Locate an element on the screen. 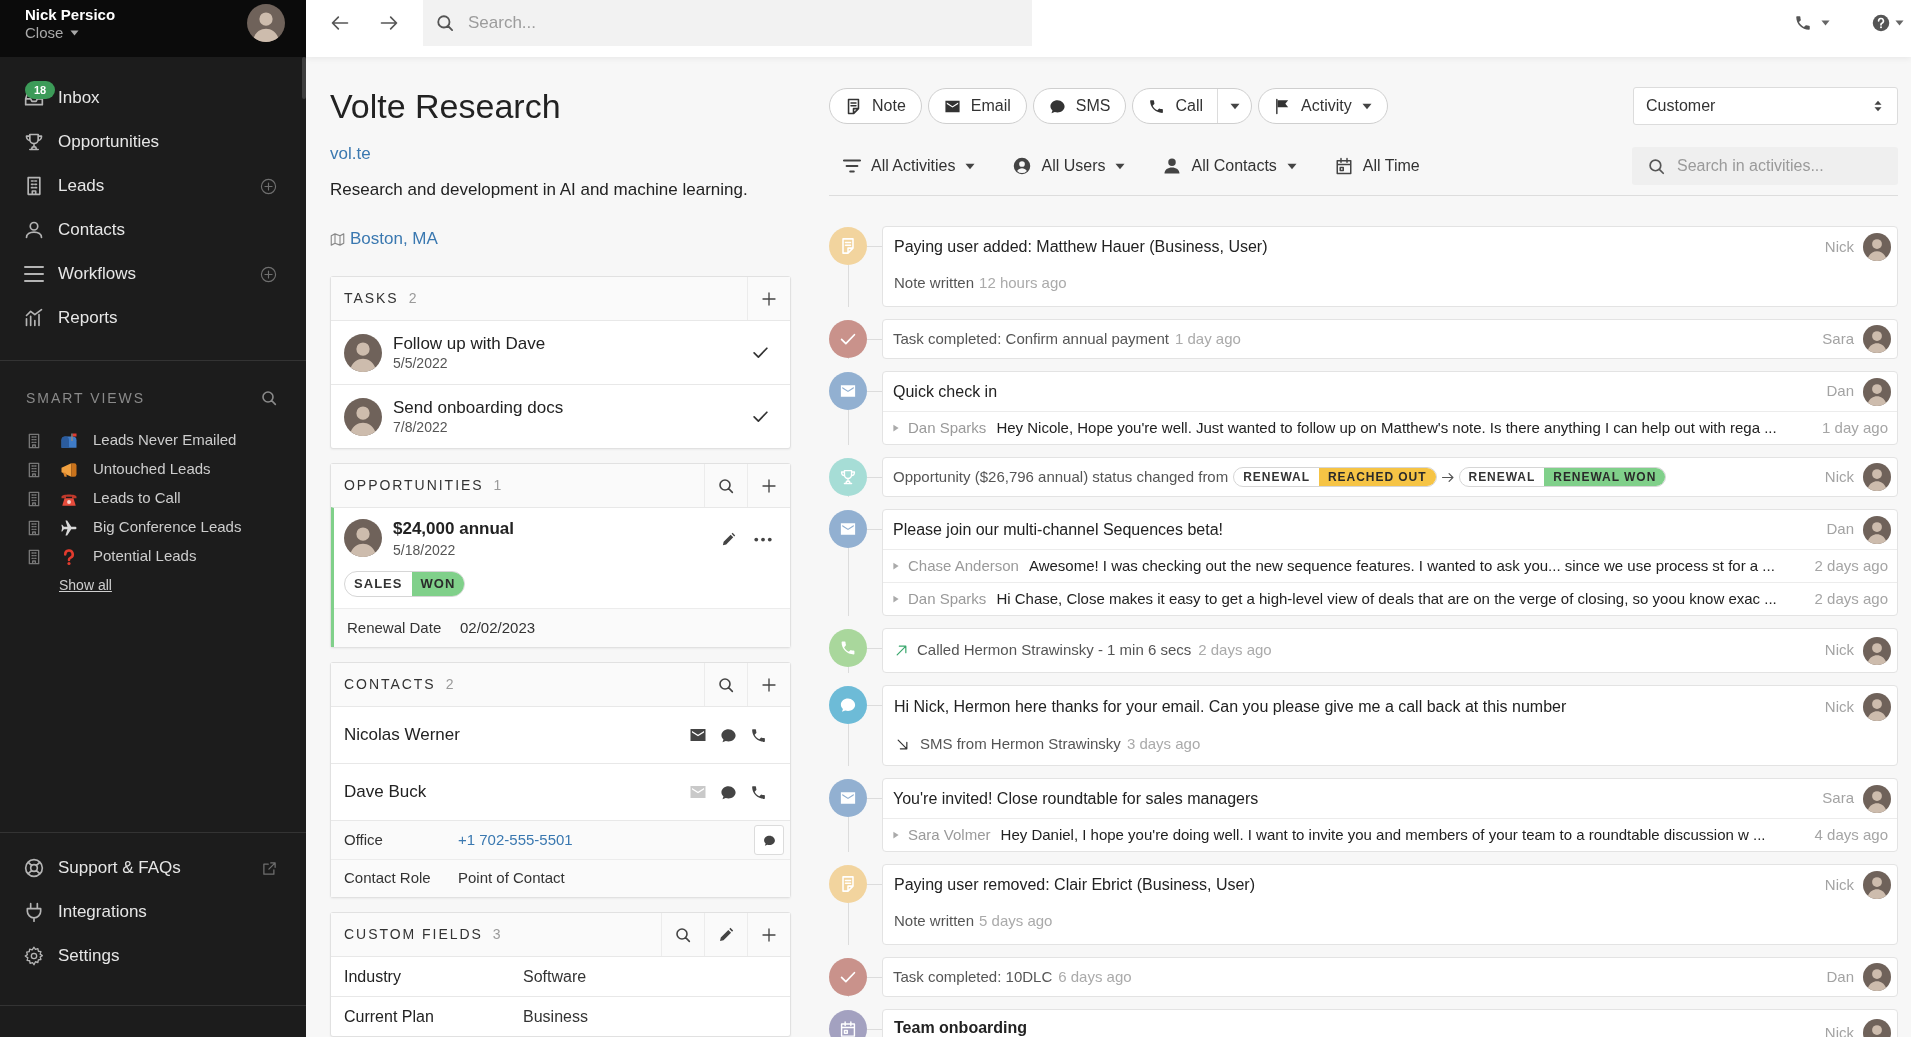 This screenshot has height=1037, width=1911. calendar-icon is located at coordinates (848, 1023).